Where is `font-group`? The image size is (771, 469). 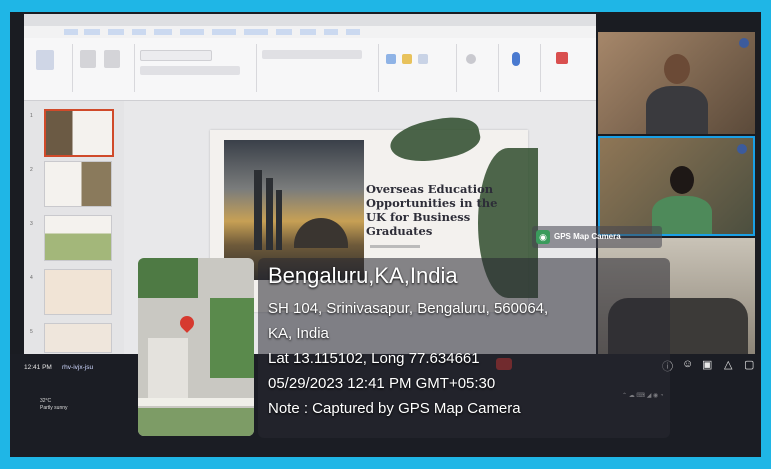 font-group is located at coordinates (196, 68).